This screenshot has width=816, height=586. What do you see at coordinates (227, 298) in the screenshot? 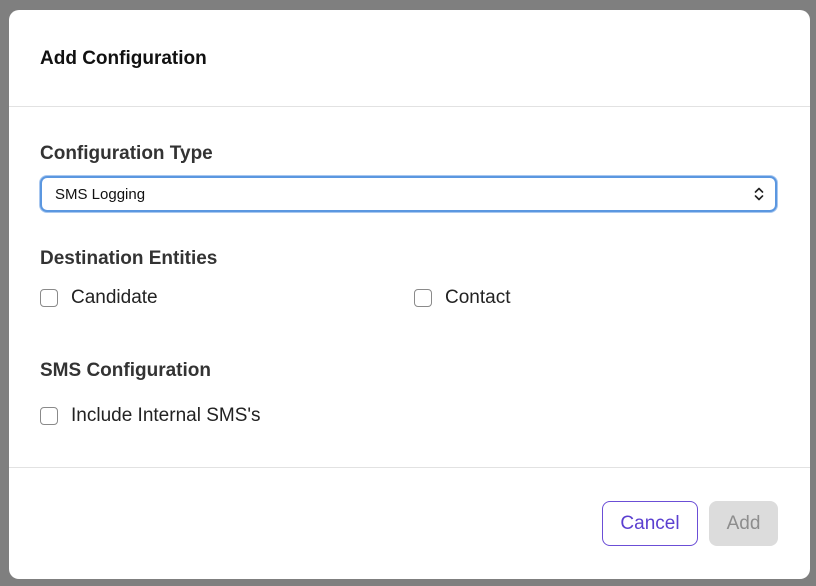
I see `candidate-checkbox-item: Candidate` at bounding box center [227, 298].